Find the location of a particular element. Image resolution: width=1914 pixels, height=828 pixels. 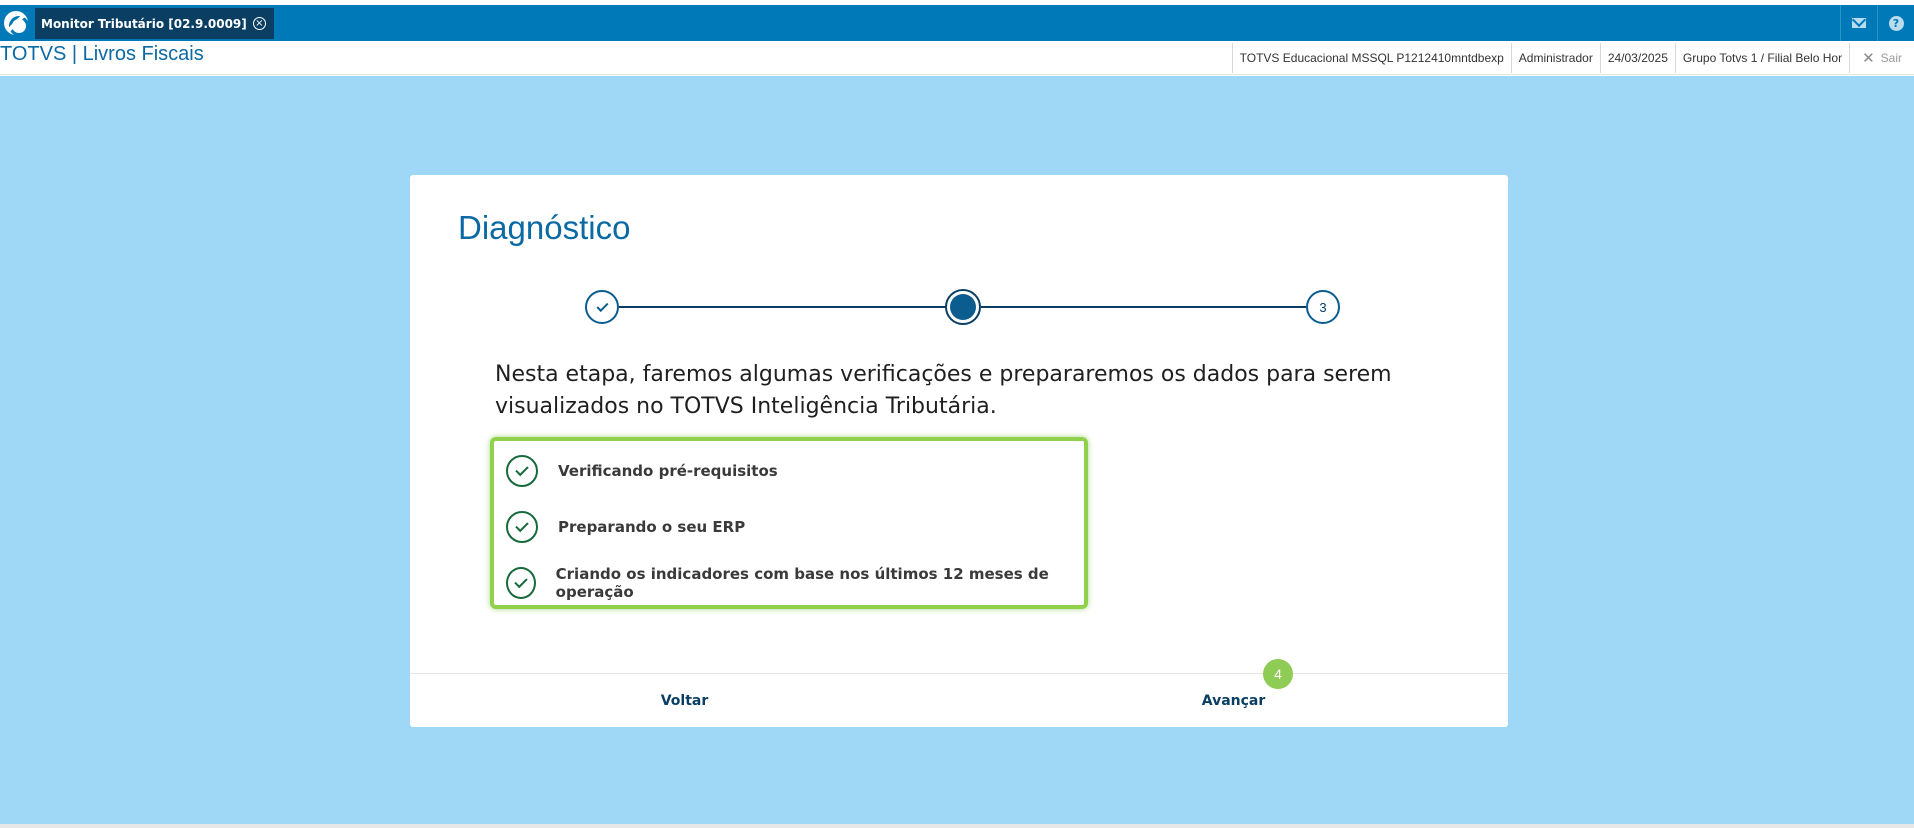

bottom-border is located at coordinates (957, 826).